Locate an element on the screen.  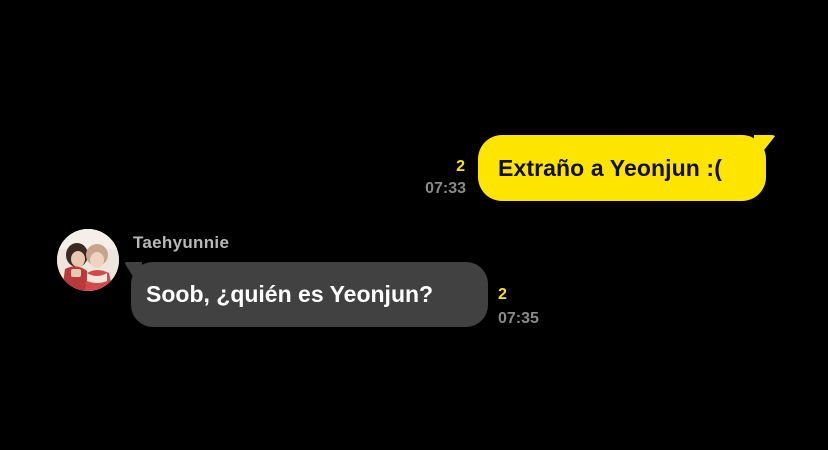
profile-photo-avatar-icon is located at coordinates (88, 260).